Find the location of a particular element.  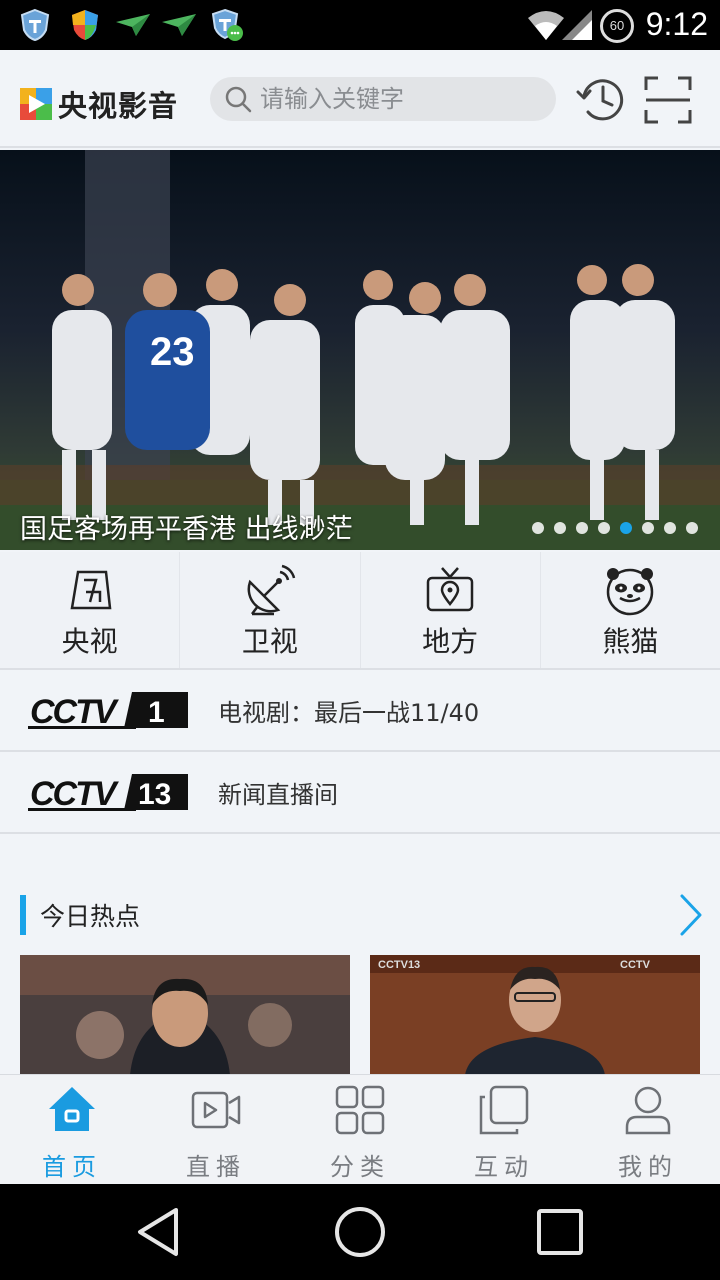

tab-mine: 我的 is located at coordinates (648, 1129).